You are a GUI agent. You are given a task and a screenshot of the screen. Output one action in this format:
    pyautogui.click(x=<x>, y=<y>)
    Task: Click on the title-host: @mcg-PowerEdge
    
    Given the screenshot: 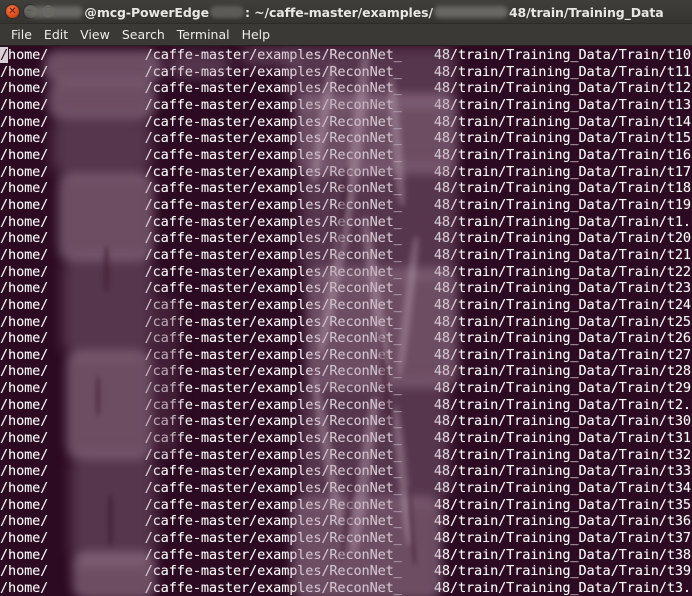 What is the action you would take?
    pyautogui.click(x=146, y=12)
    